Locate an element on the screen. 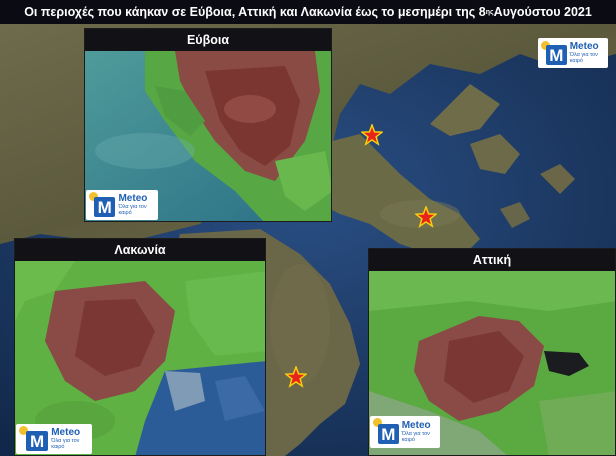 The width and height of the screenshot is (616, 456). fire-location-star-evia is located at coordinates (372, 135).